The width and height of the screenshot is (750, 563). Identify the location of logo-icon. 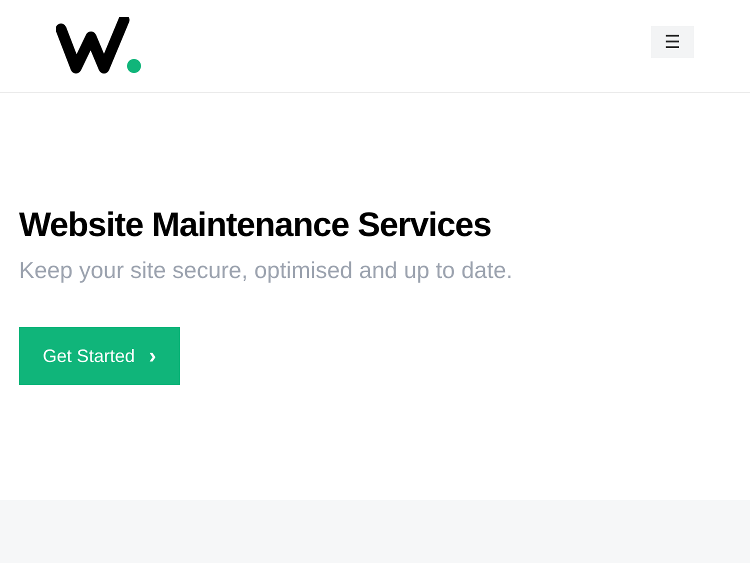
(99, 45).